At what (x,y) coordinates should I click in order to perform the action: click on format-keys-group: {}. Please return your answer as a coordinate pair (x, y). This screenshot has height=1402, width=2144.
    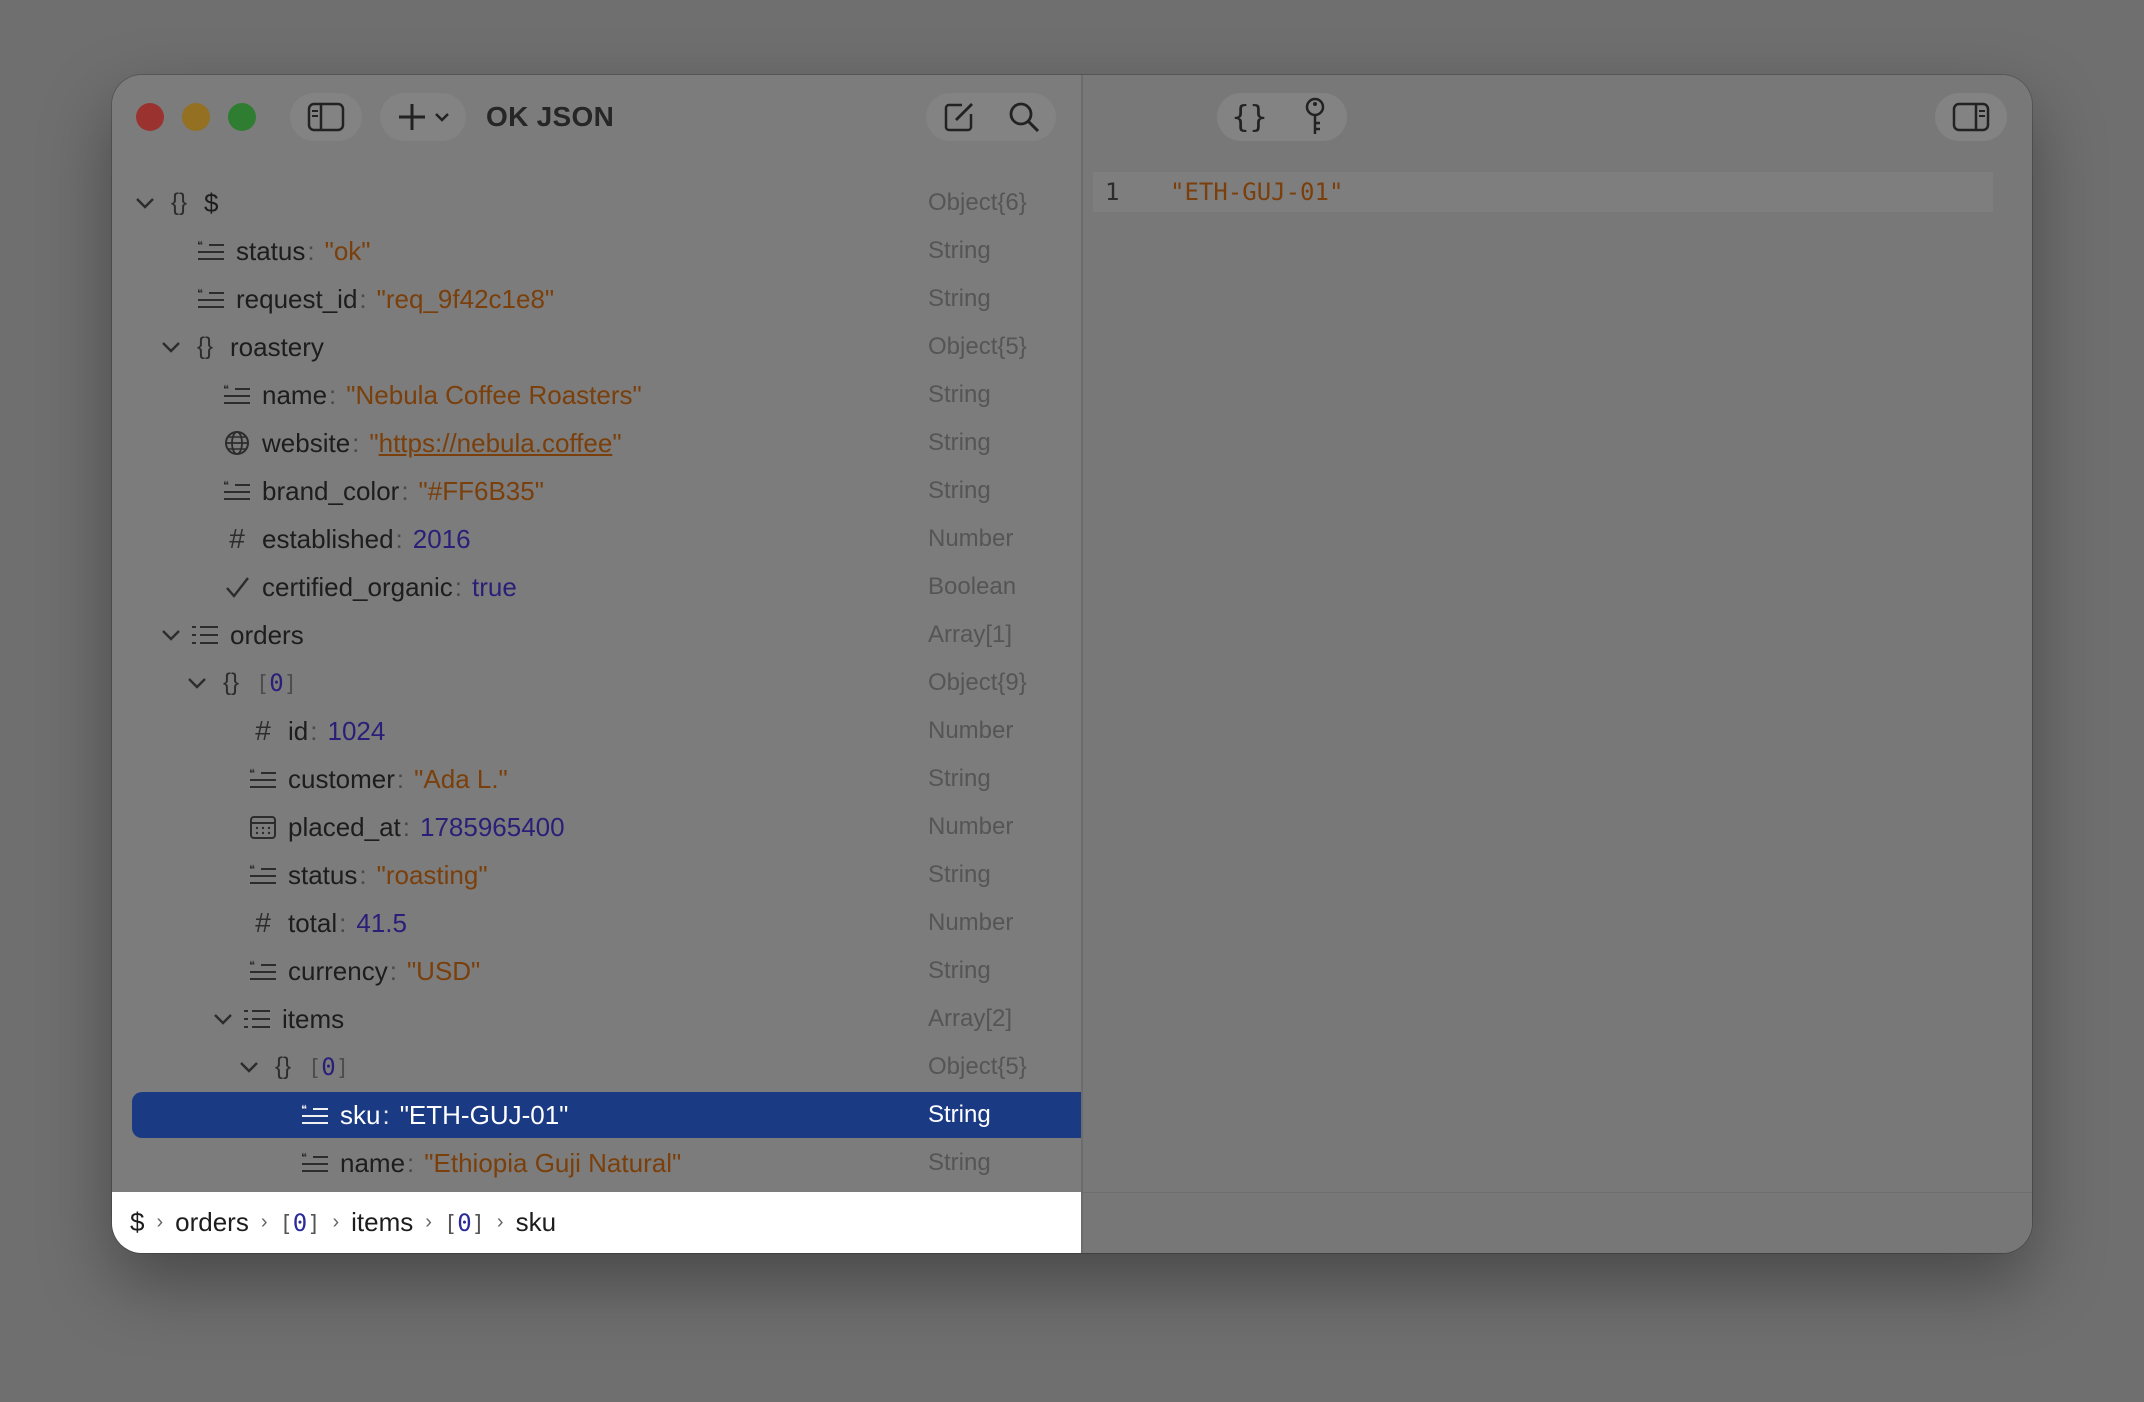
    Looking at the image, I should click on (1282, 117).